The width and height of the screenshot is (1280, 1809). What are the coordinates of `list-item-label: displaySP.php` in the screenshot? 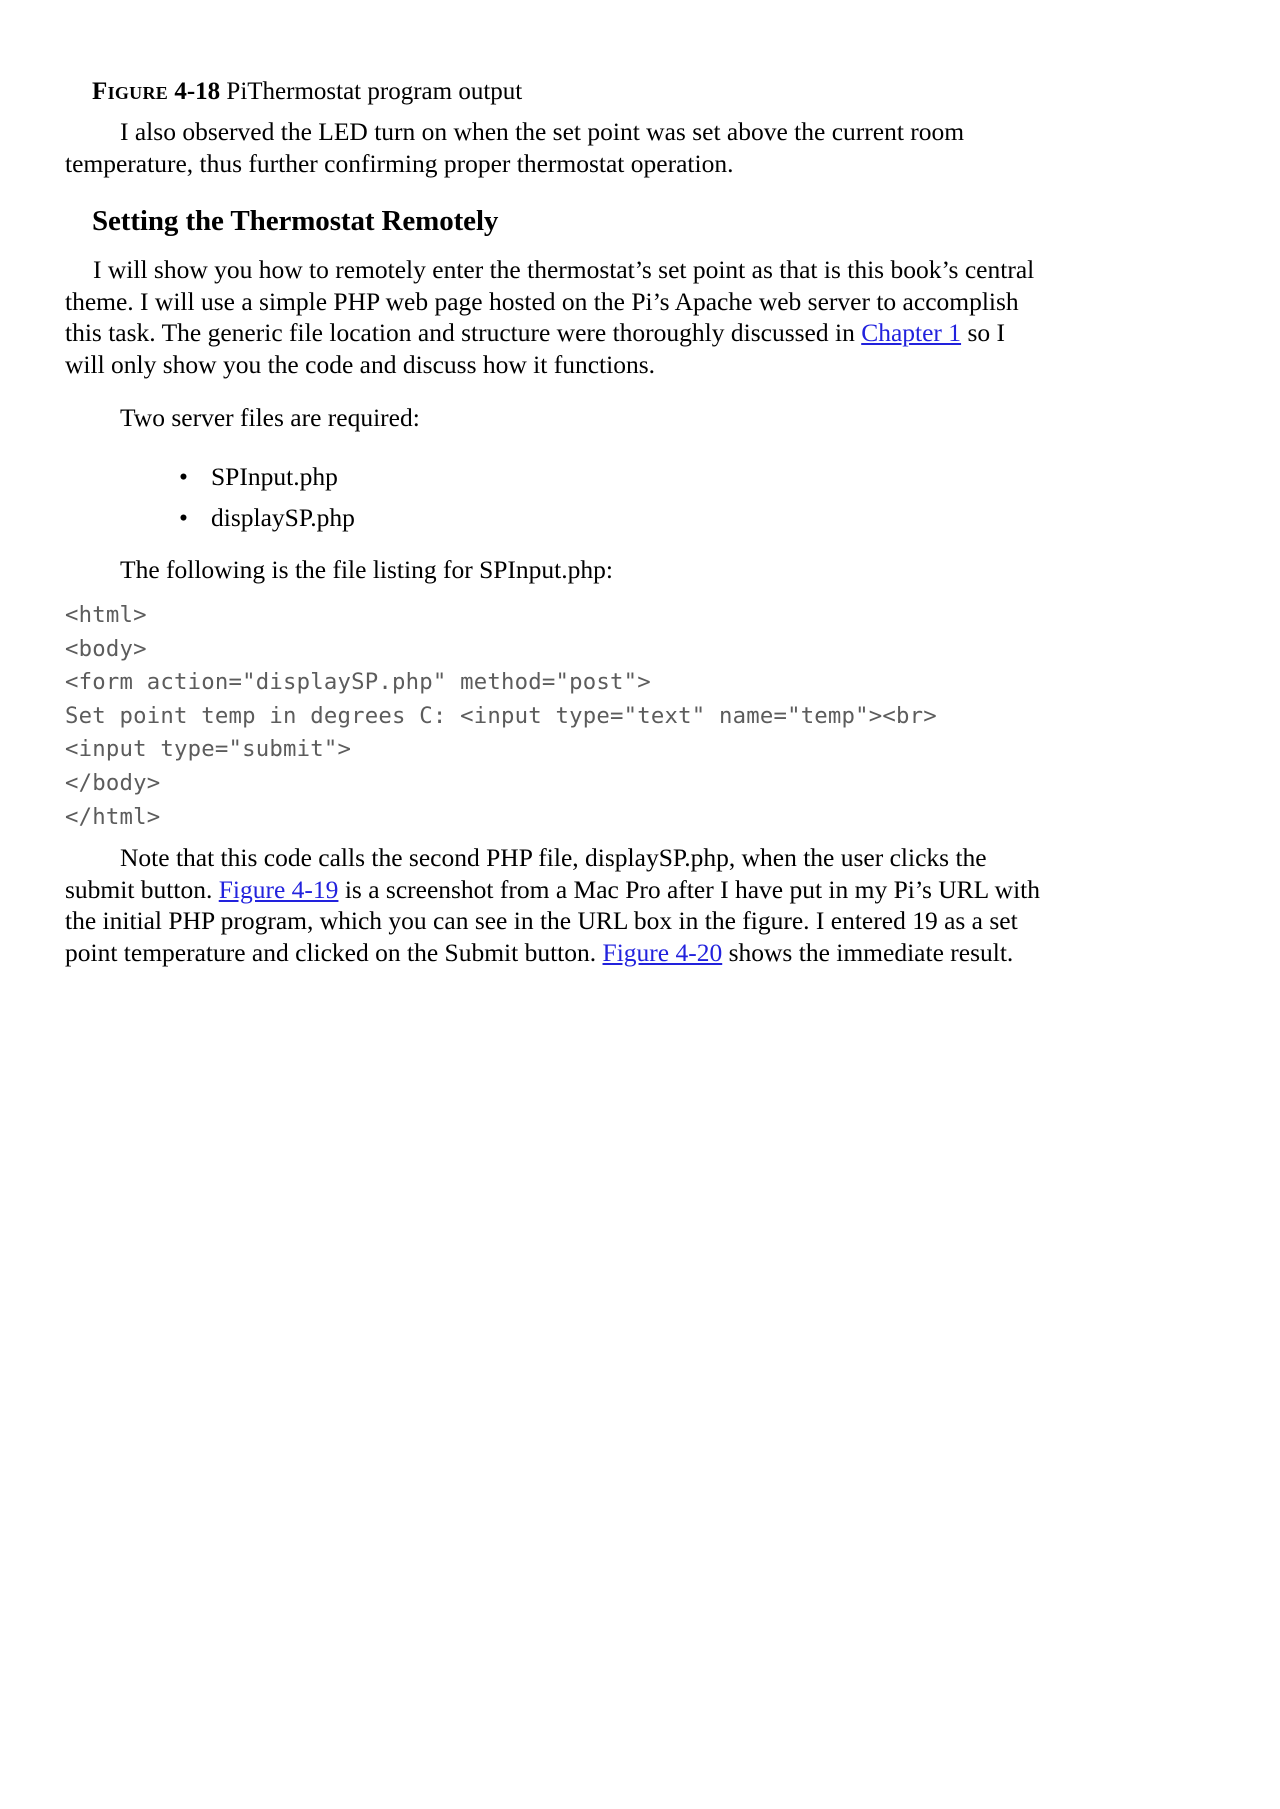 It's located at (283, 517).